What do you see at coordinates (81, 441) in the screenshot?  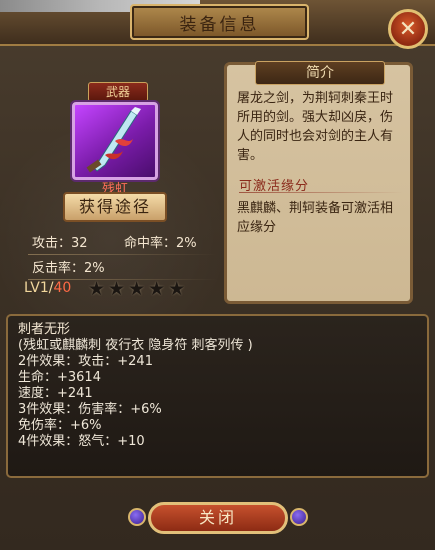 I see `suit-effect-line: 4件效果：怒气：+10` at bounding box center [81, 441].